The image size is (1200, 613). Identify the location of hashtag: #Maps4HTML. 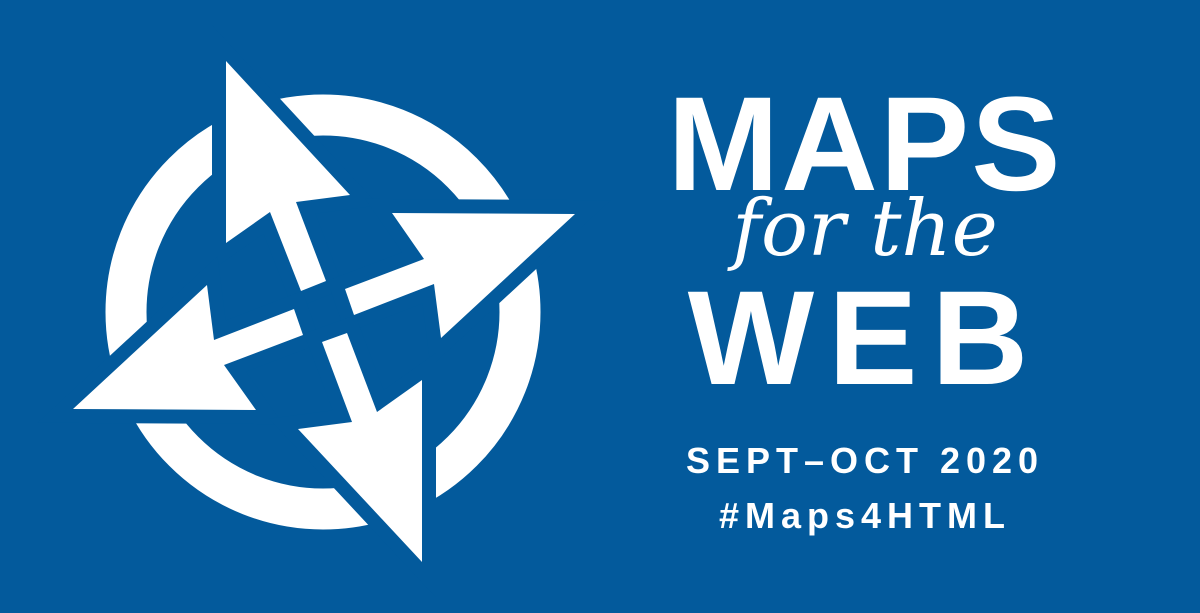
(865, 515).